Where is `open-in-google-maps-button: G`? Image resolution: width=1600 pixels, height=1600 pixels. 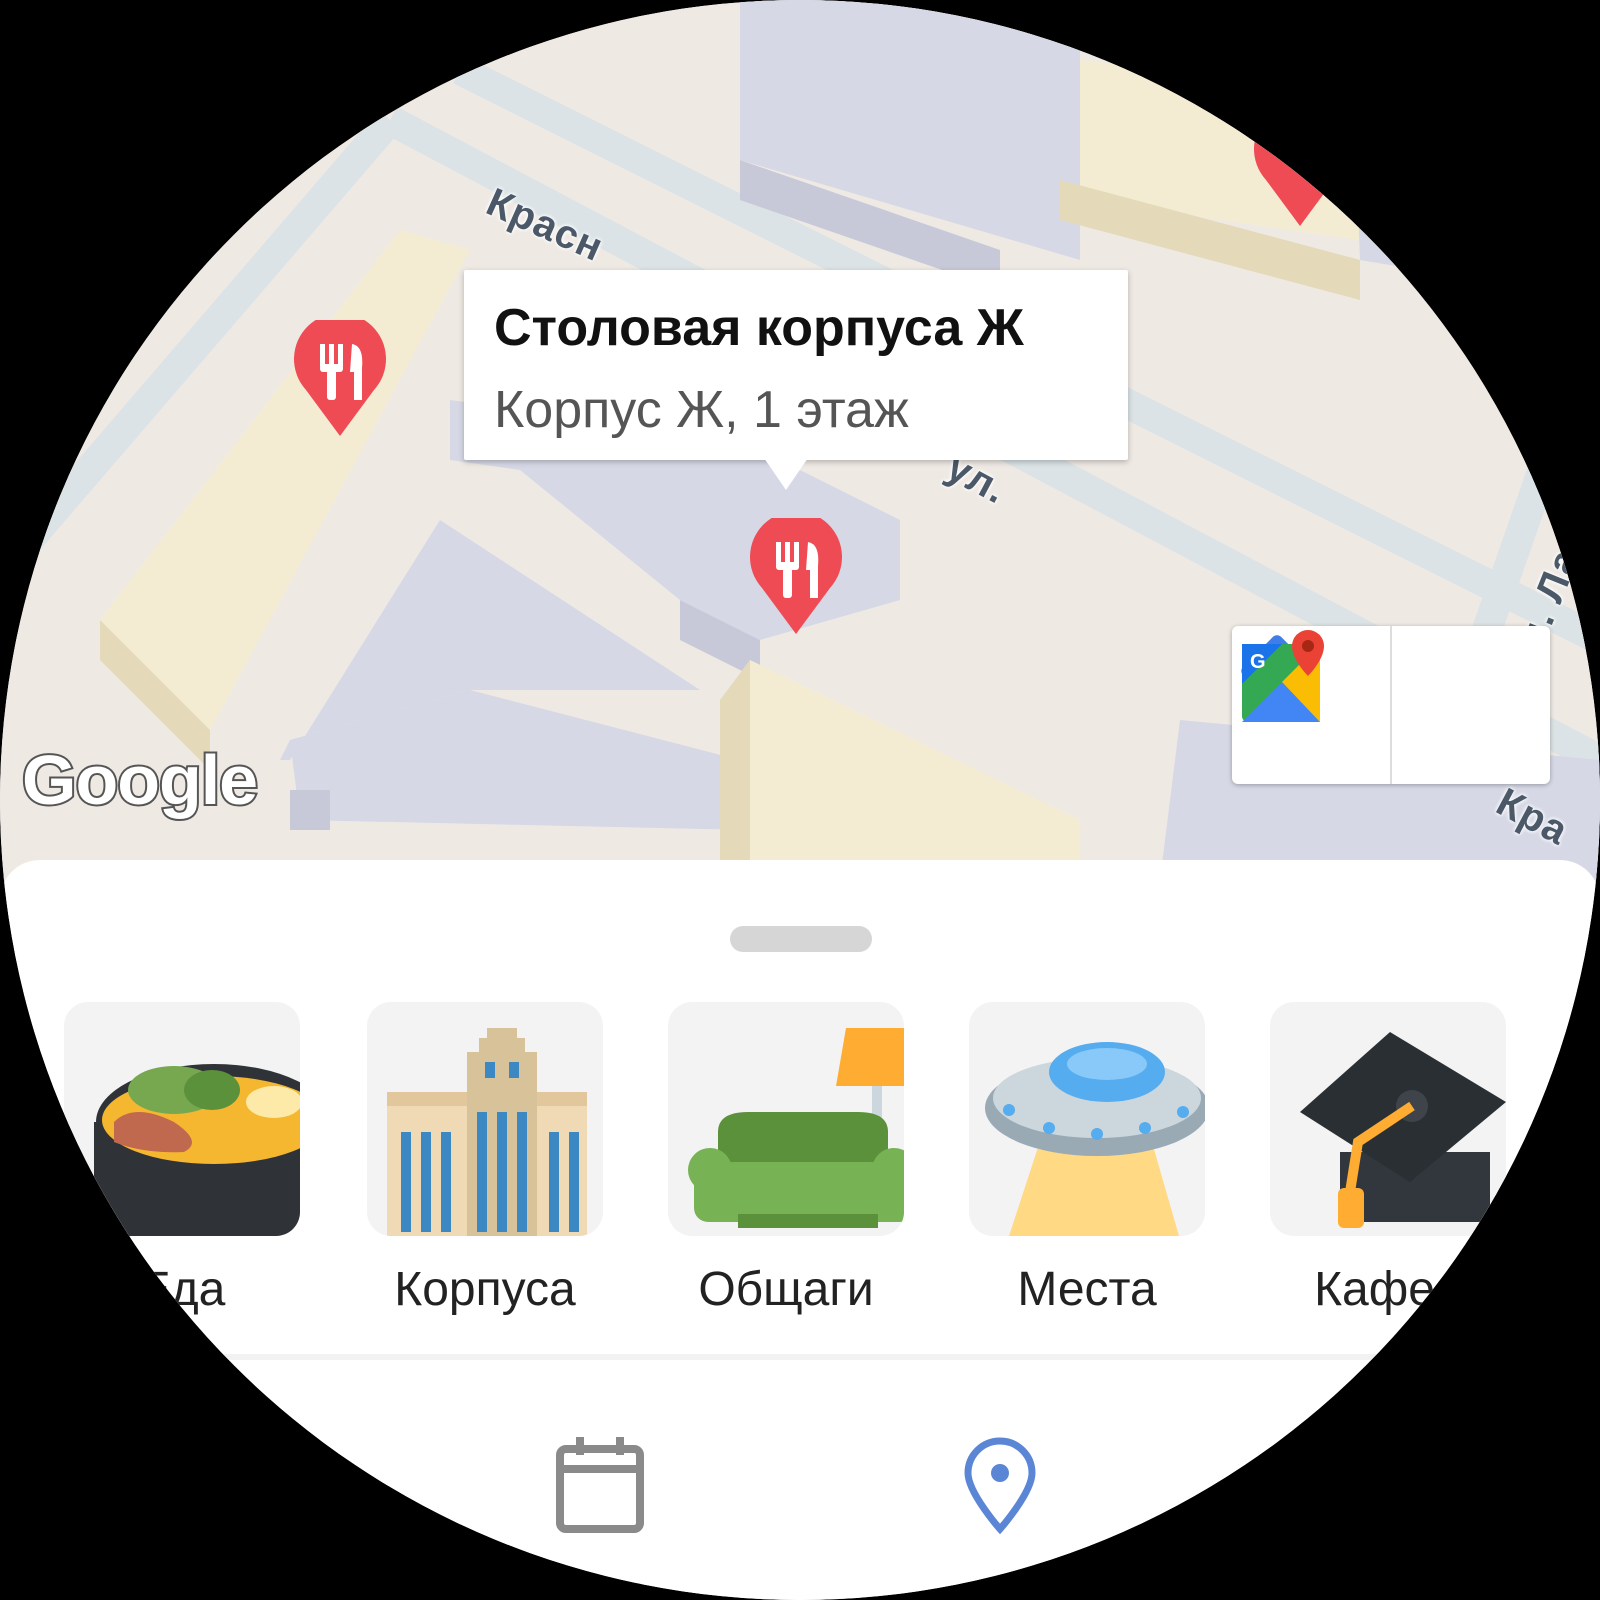 open-in-google-maps-button: G is located at coordinates (1396, 705).